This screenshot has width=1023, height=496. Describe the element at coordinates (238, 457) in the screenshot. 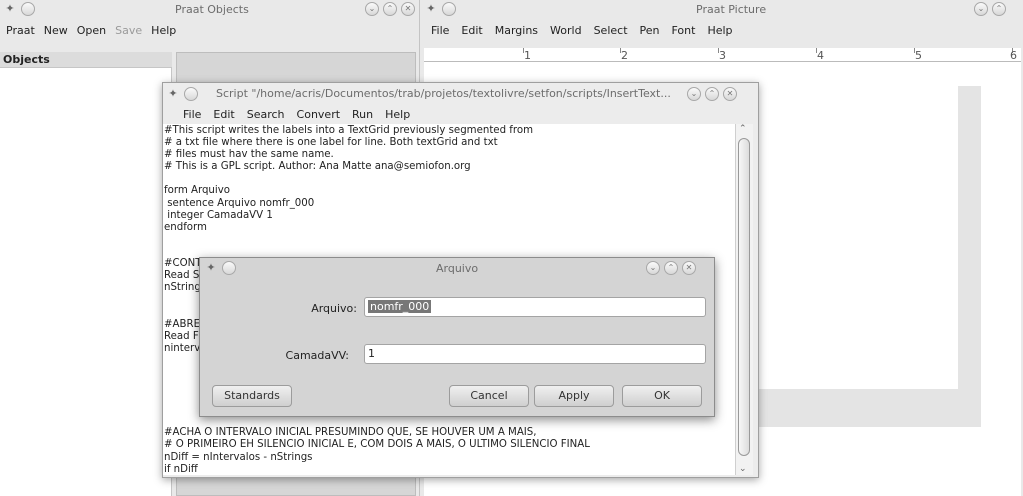

I see `script-line: nDiff = nIntervalos - nStrings` at that location.